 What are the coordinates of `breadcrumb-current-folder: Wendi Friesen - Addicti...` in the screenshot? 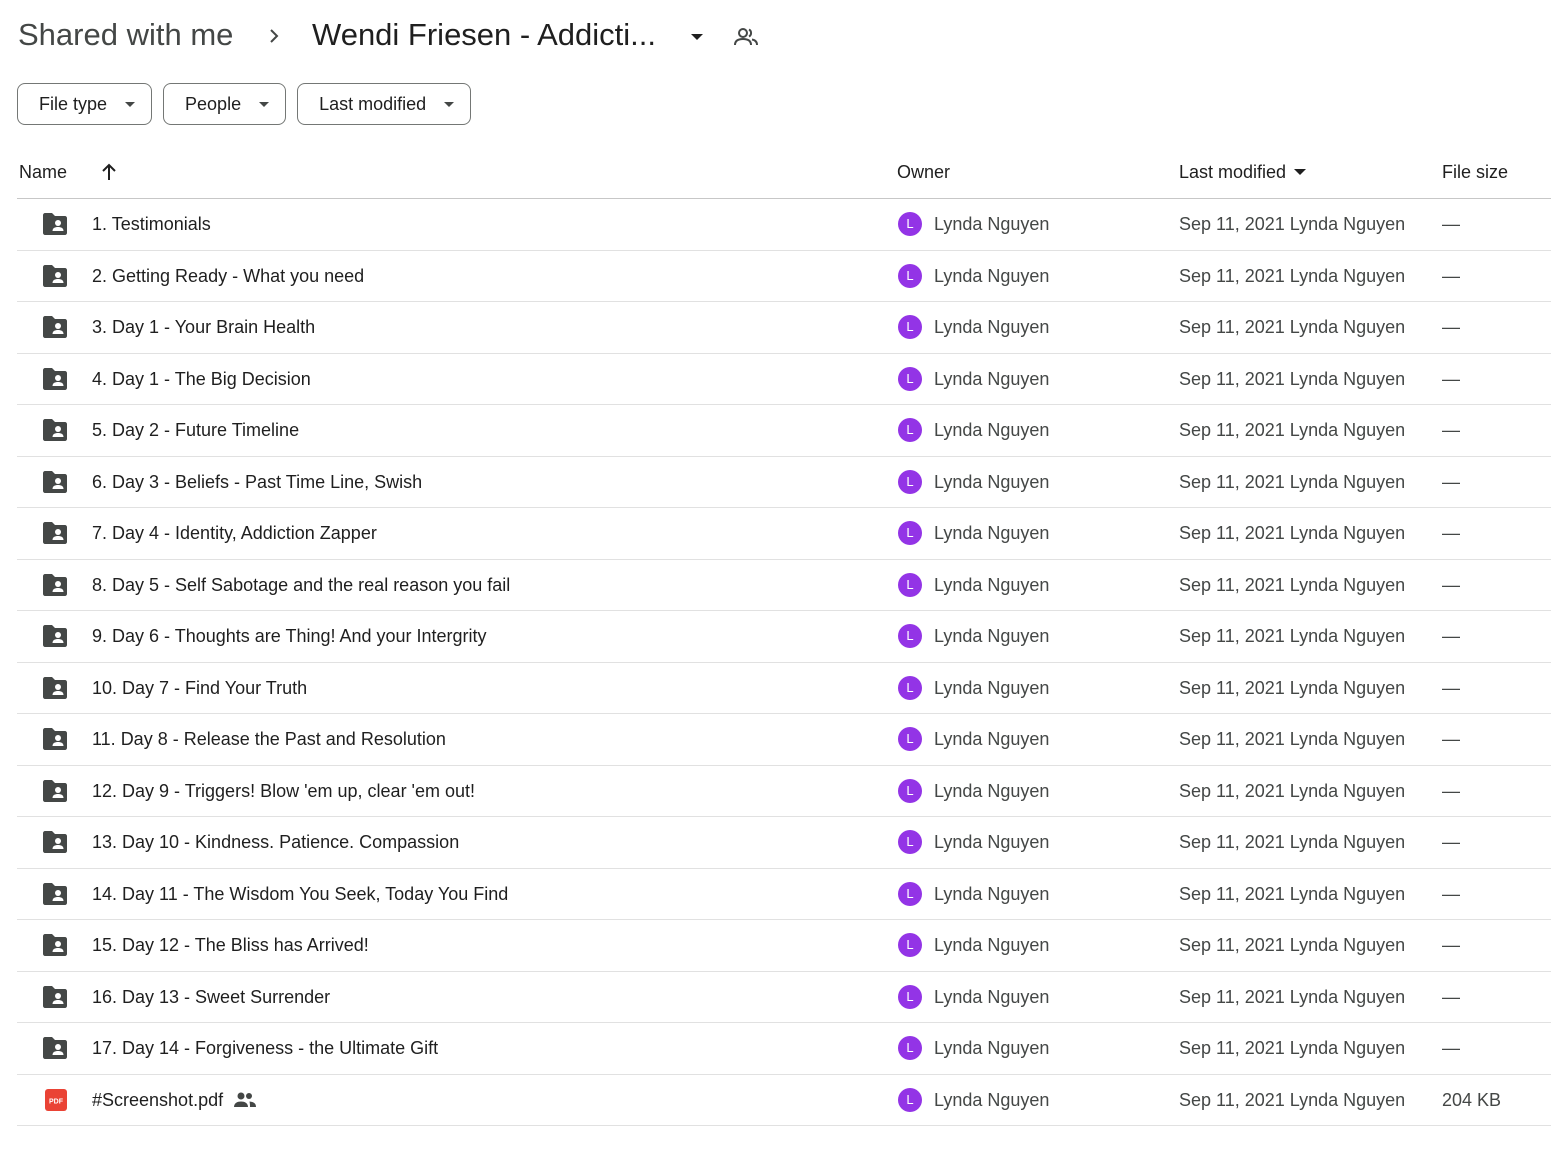 It's located at (484, 35).